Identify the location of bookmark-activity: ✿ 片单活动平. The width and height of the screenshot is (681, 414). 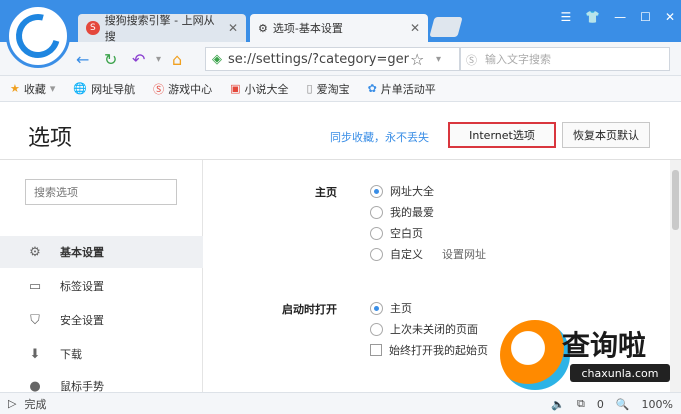
(402, 89).